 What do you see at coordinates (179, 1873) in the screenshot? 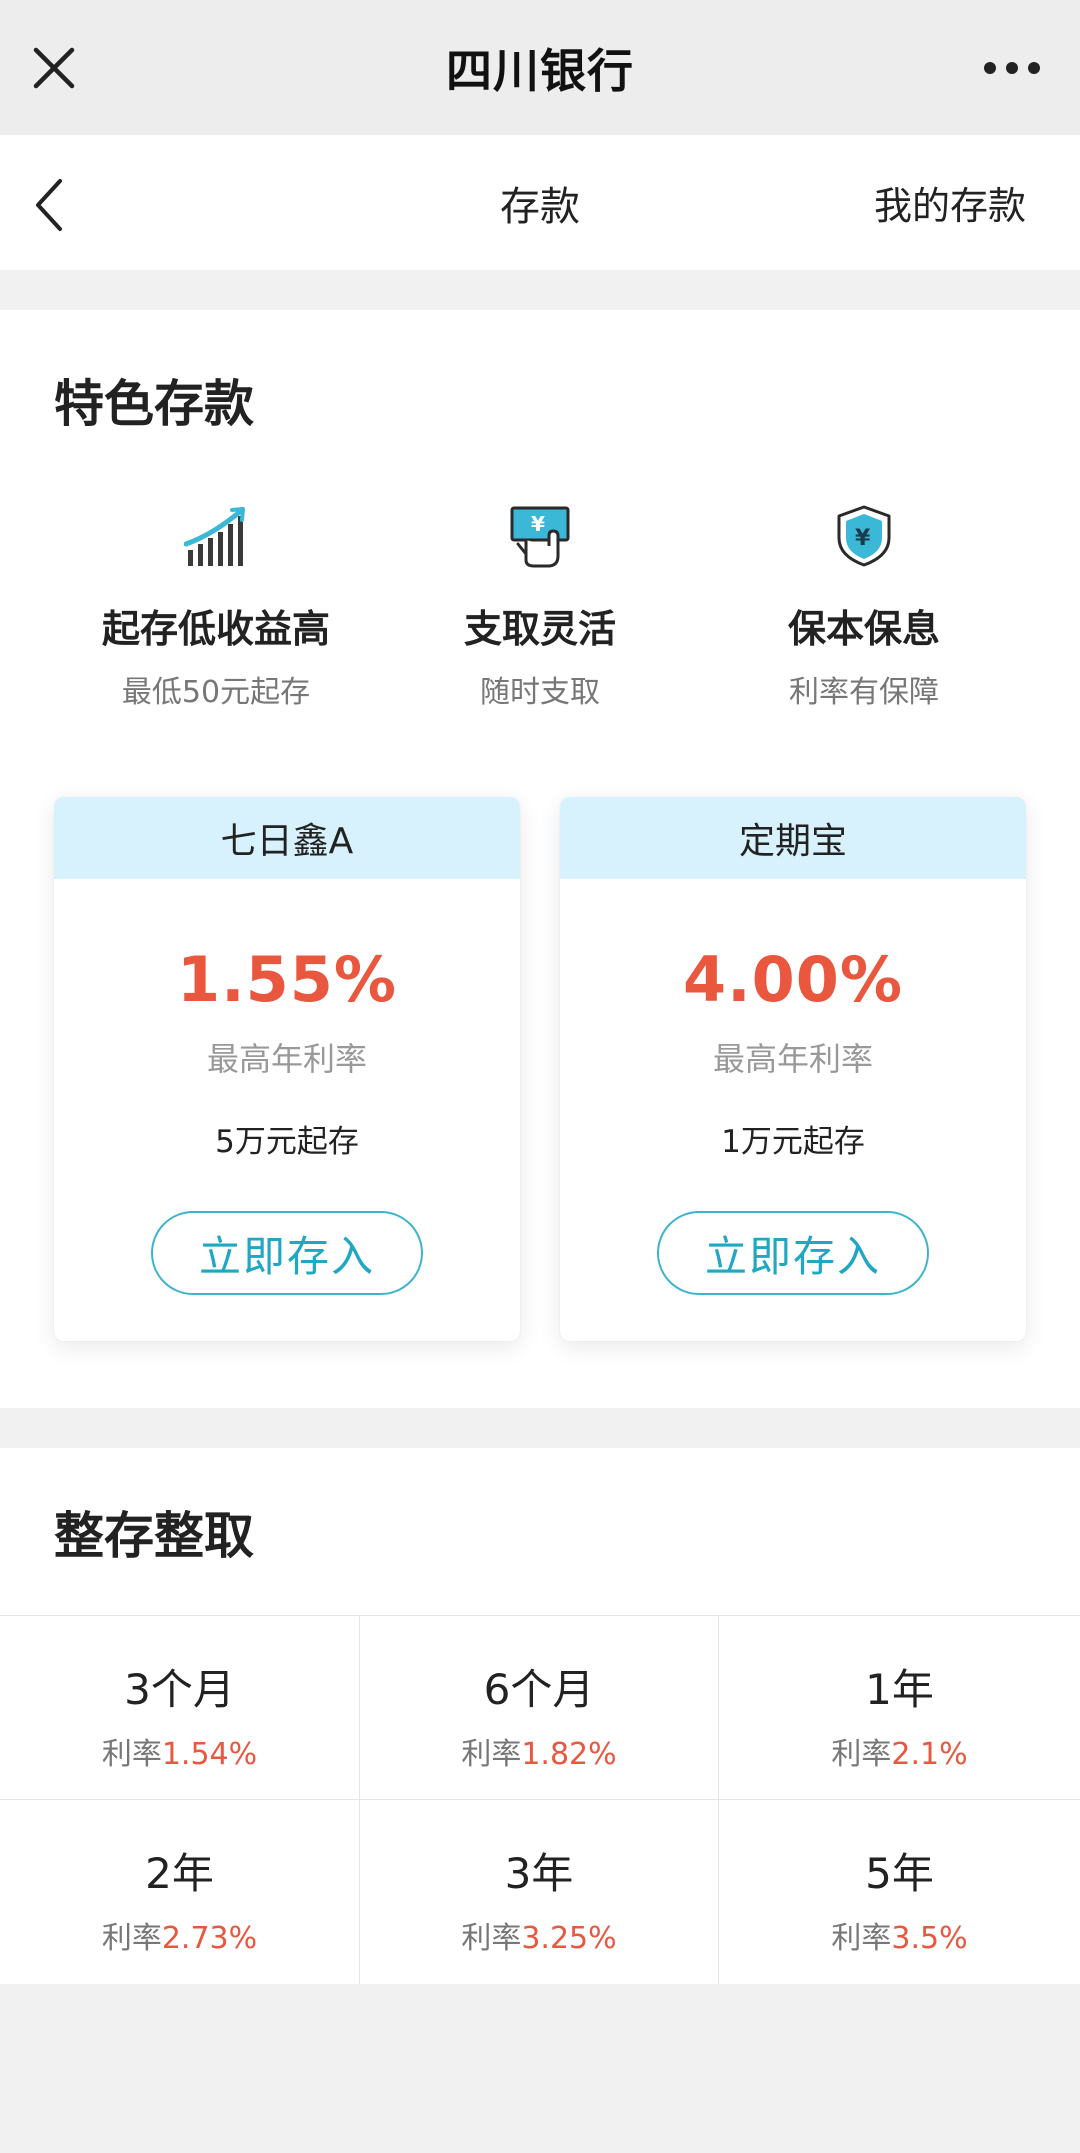
I see `term-label: 2年` at bounding box center [179, 1873].